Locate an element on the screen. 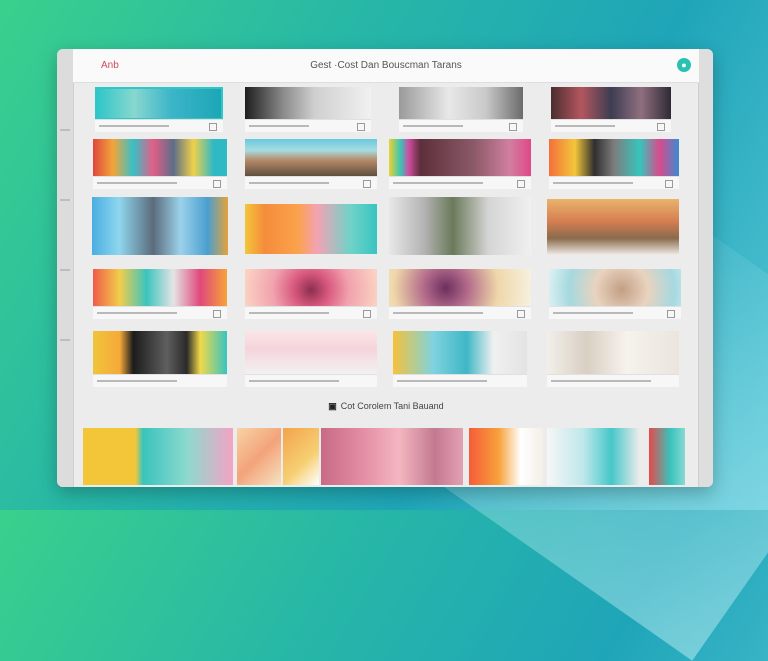 The image size is (768, 661). window-title: Gest ·Cost Dan Bouscman Tarans is located at coordinates (386, 65).